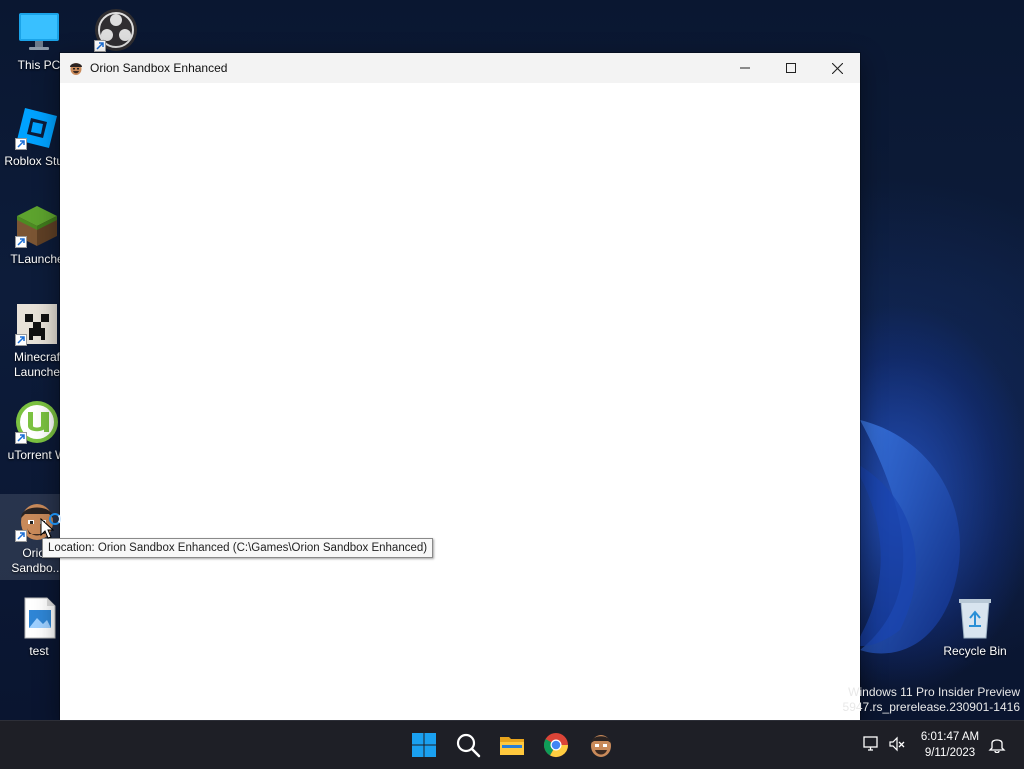  What do you see at coordinates (950, 737) in the screenshot?
I see `clock-time: 6:01:47 AM` at bounding box center [950, 737].